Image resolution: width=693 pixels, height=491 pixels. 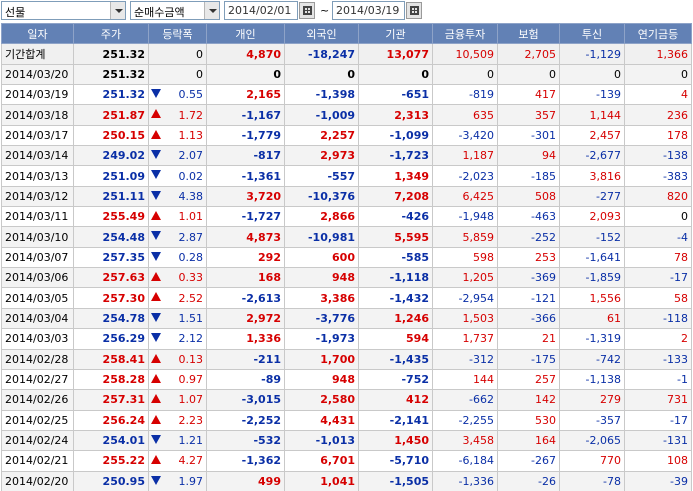 What do you see at coordinates (111, 135) in the screenshot?
I see `row-price: 250.15` at bounding box center [111, 135].